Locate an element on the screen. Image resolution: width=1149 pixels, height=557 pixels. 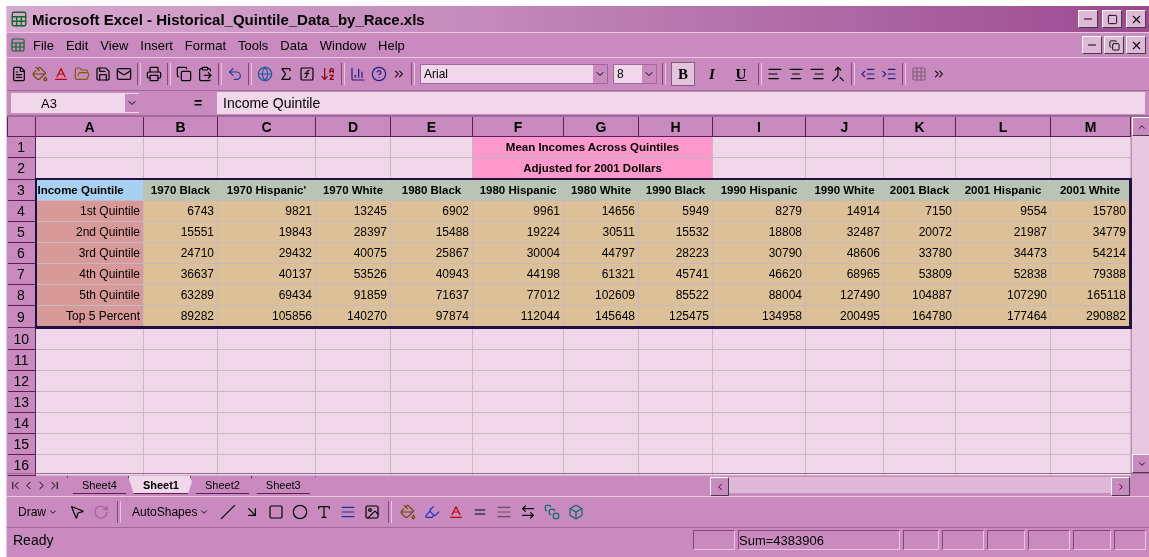
align-center-icon is located at coordinates (796, 74).